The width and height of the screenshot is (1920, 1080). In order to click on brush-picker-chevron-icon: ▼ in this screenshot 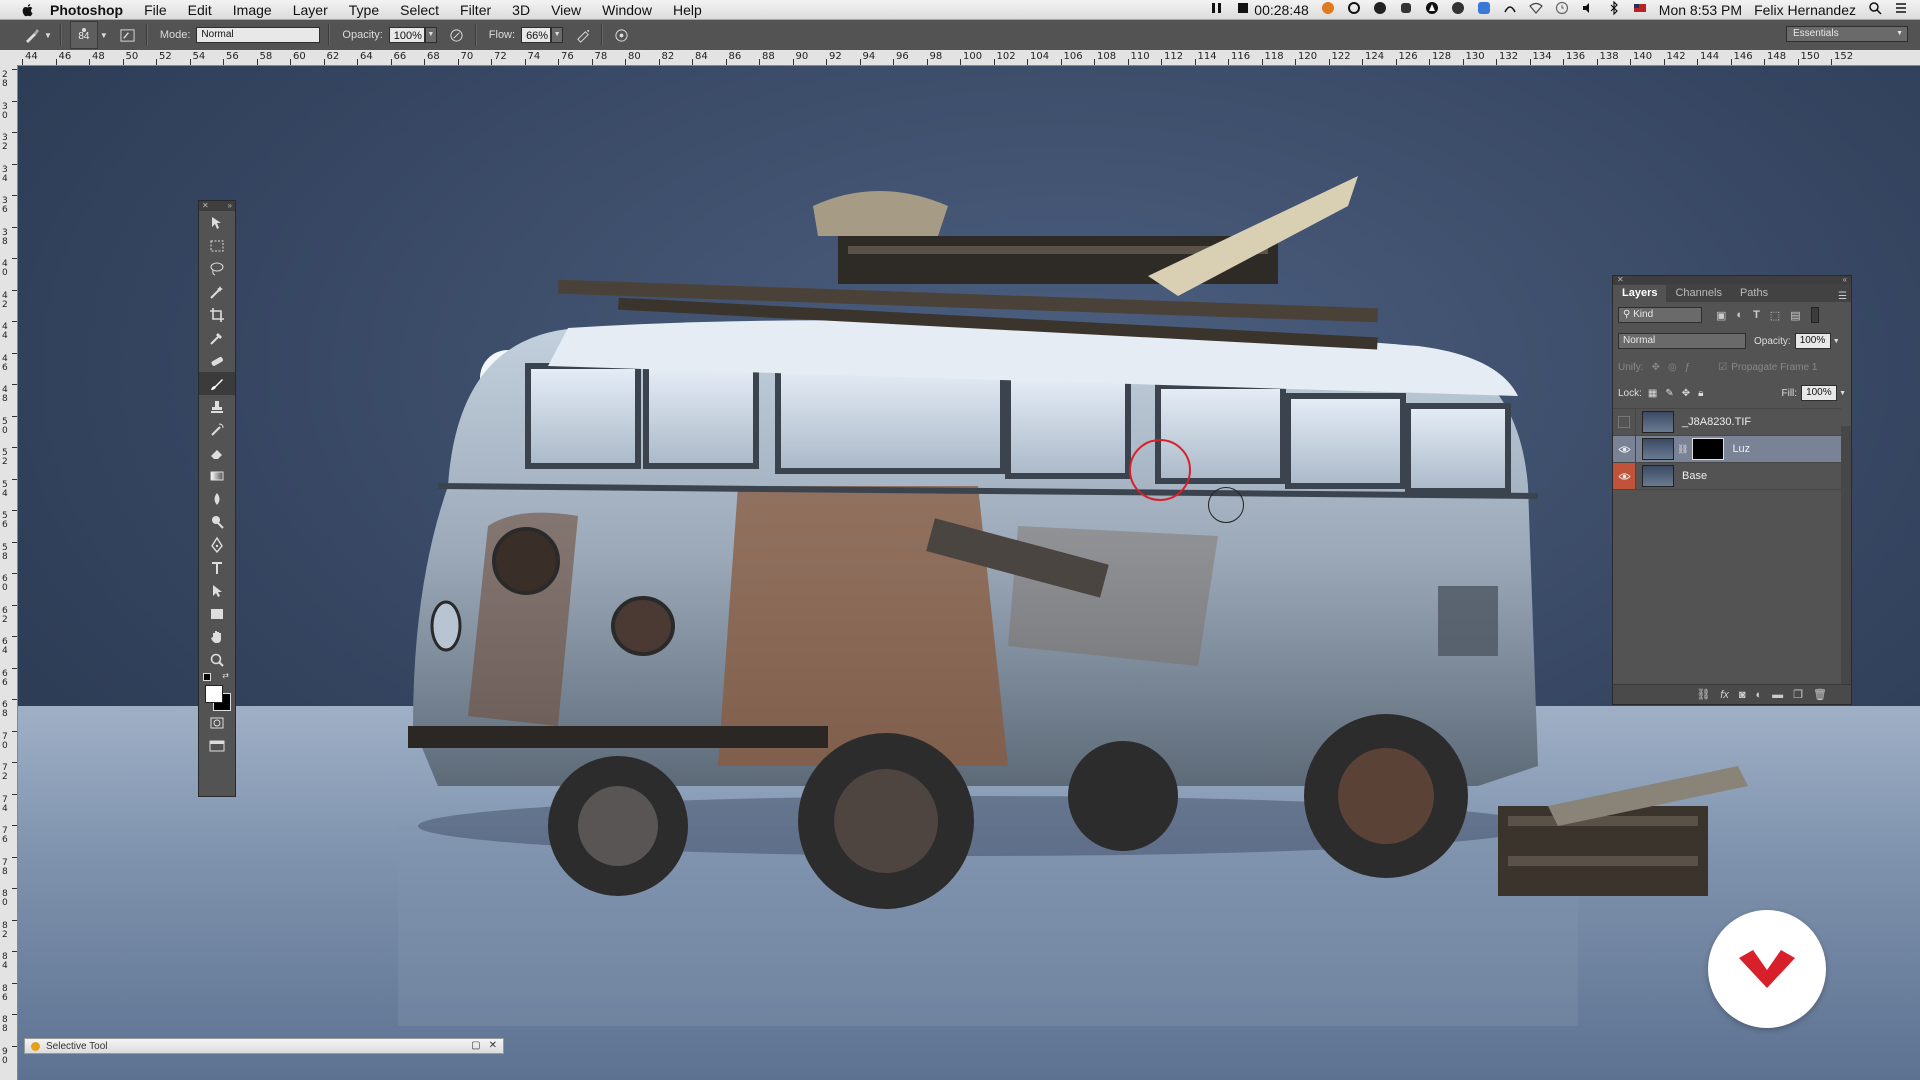, I will do `click(104, 35)`.